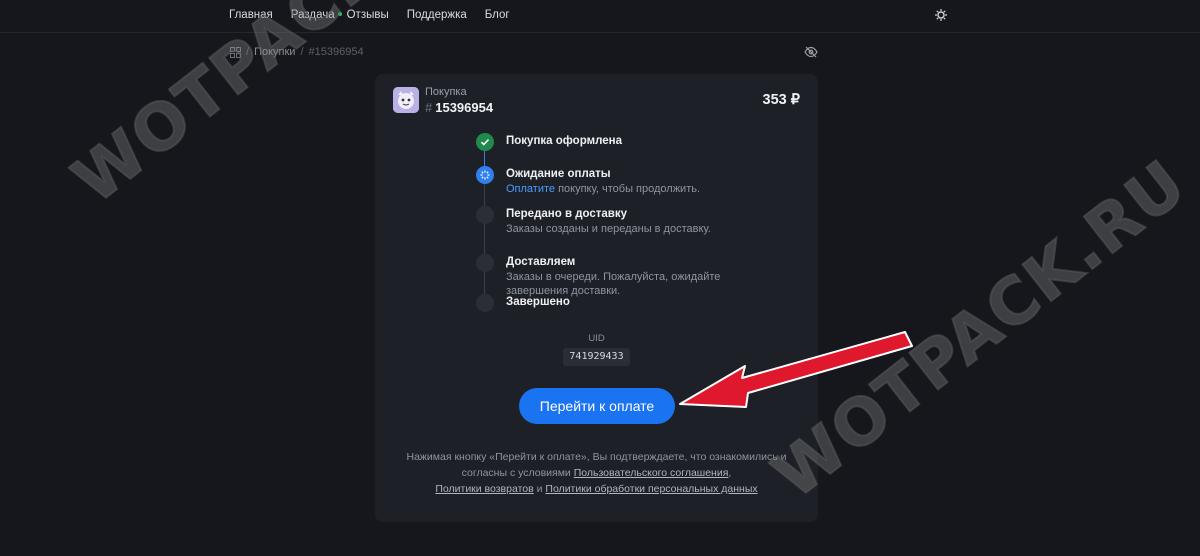 The height and width of the screenshot is (556, 1200). What do you see at coordinates (597, 406) in the screenshot?
I see `go-to-payment-button: Перейти к оплате` at bounding box center [597, 406].